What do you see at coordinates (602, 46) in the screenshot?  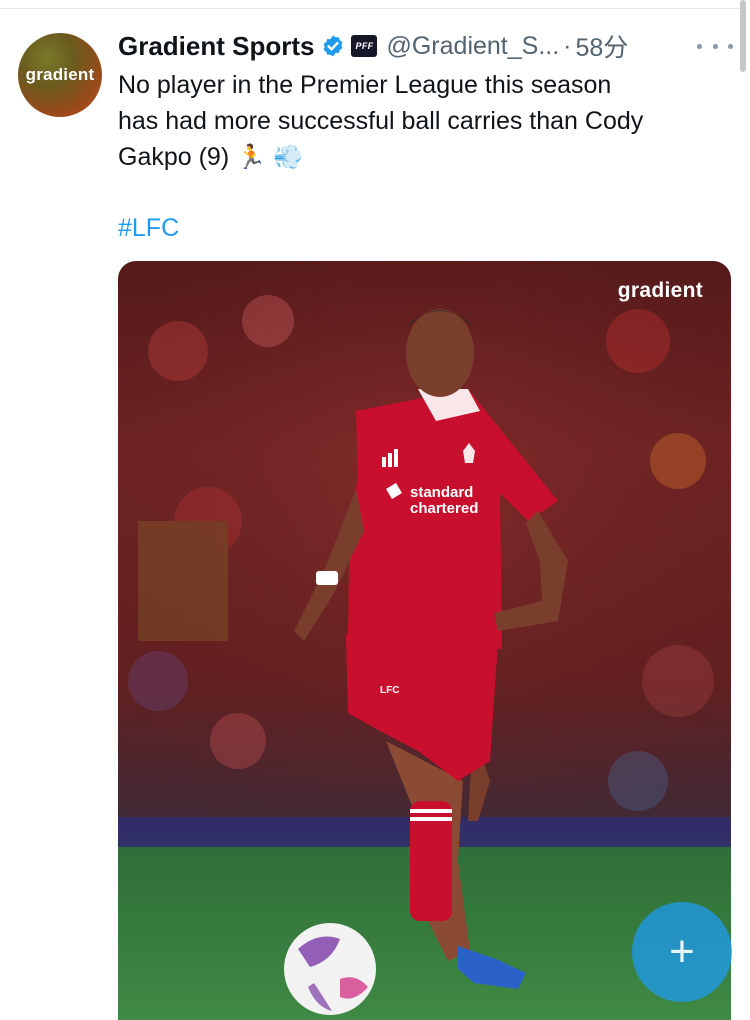 I see `timestamp: 58分` at bounding box center [602, 46].